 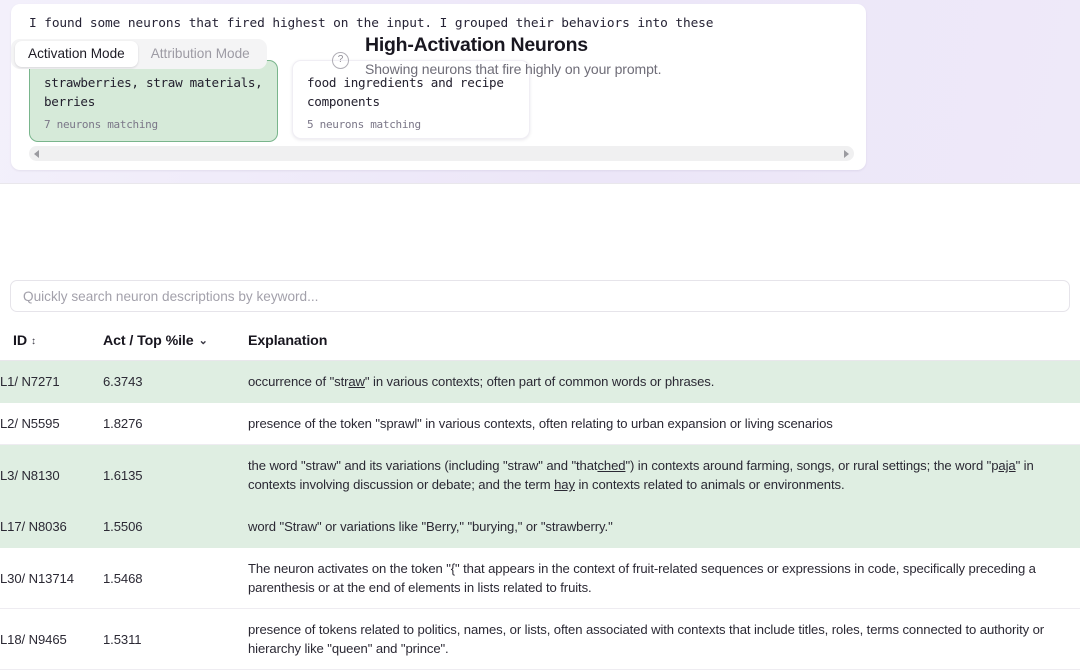 I want to click on panel-divider, so click(x=540, y=183).